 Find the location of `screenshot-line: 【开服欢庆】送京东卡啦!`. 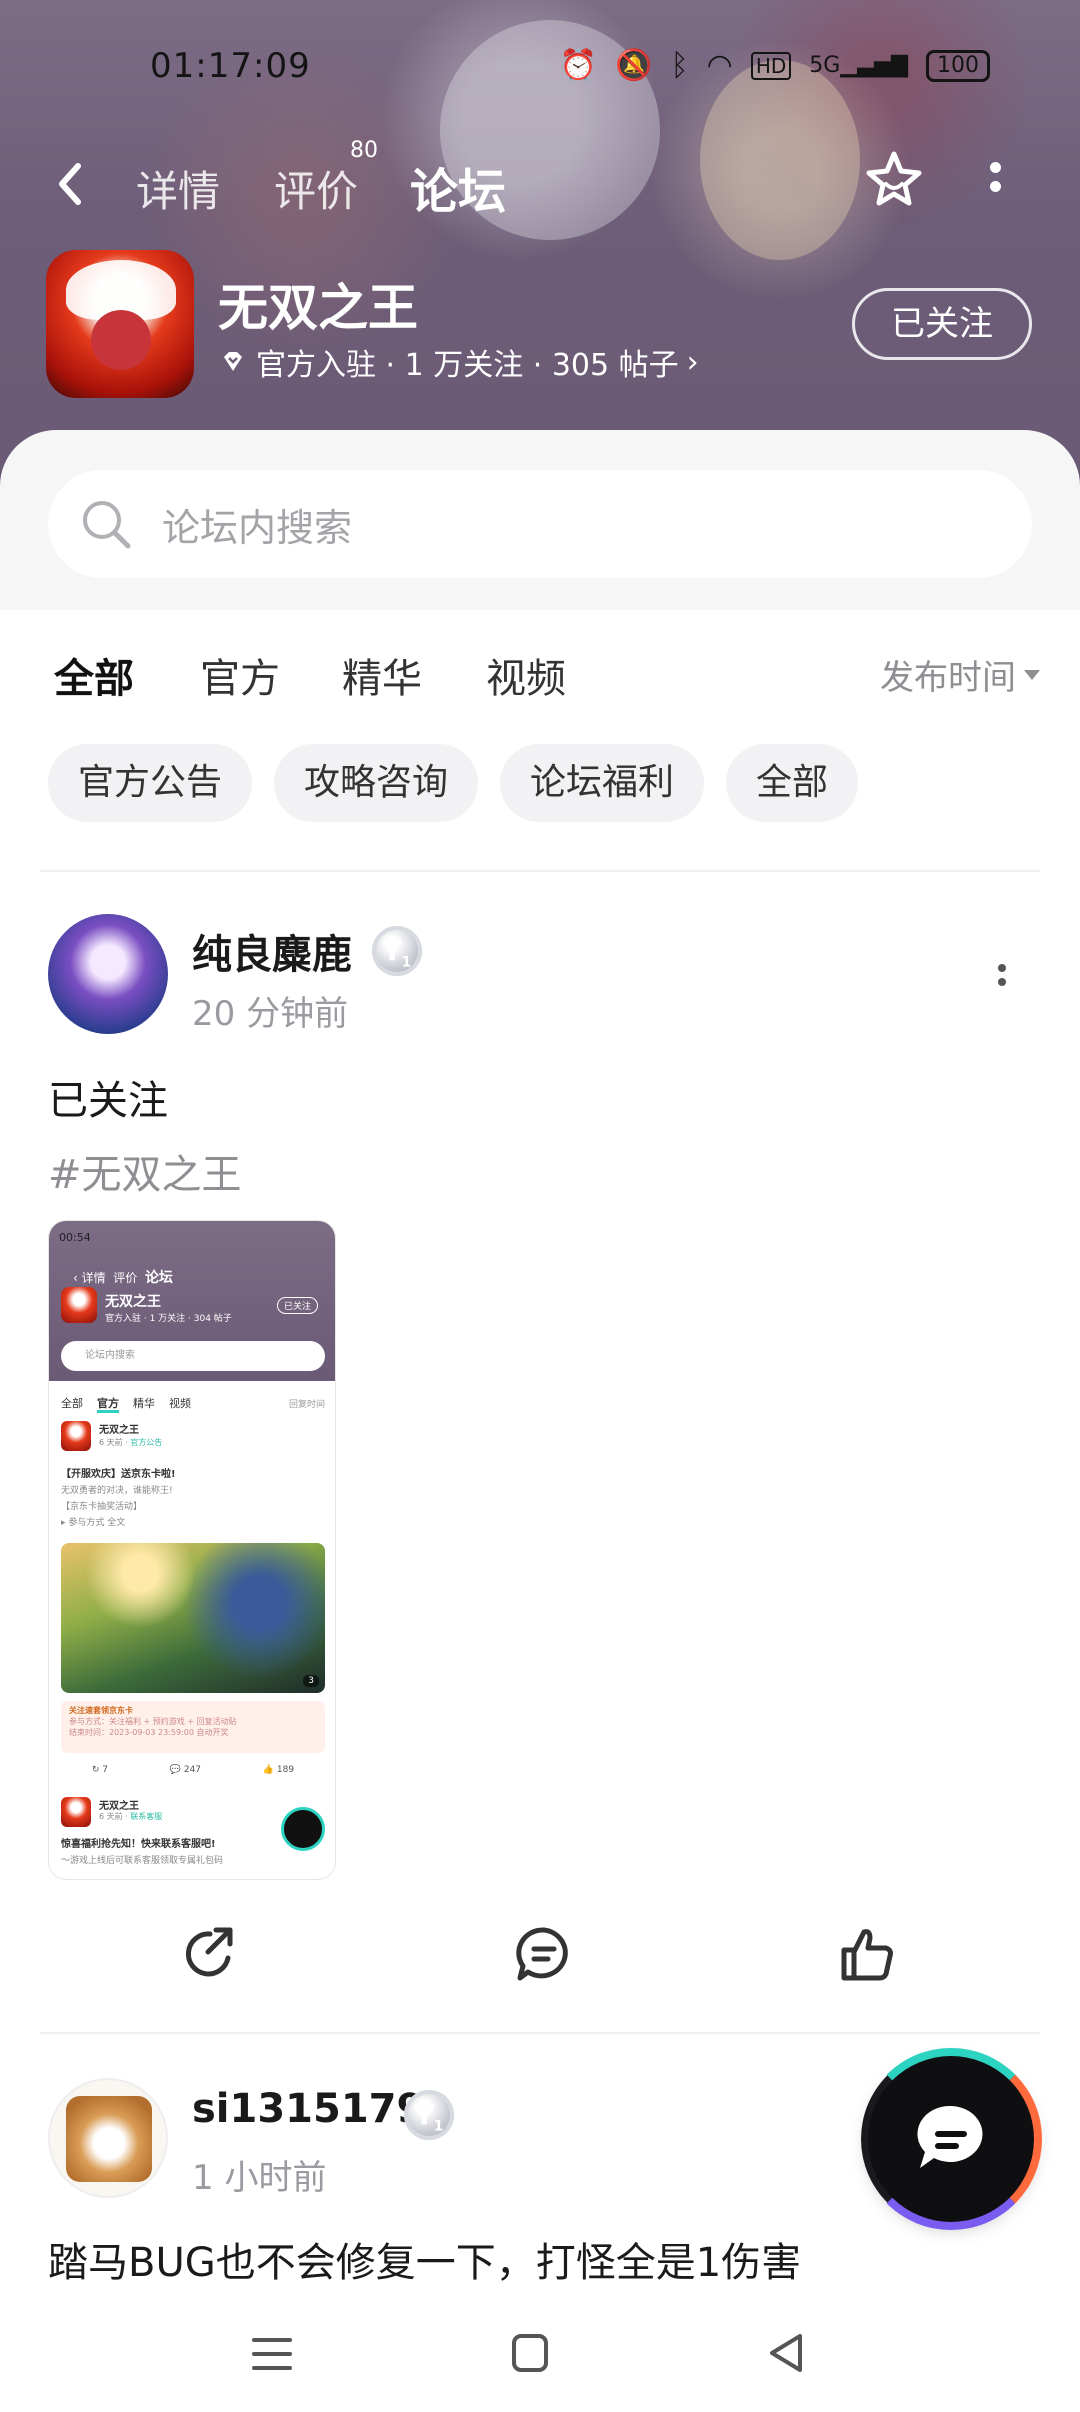

screenshot-line: 【开服欢庆】送京东卡啦! is located at coordinates (118, 1474).